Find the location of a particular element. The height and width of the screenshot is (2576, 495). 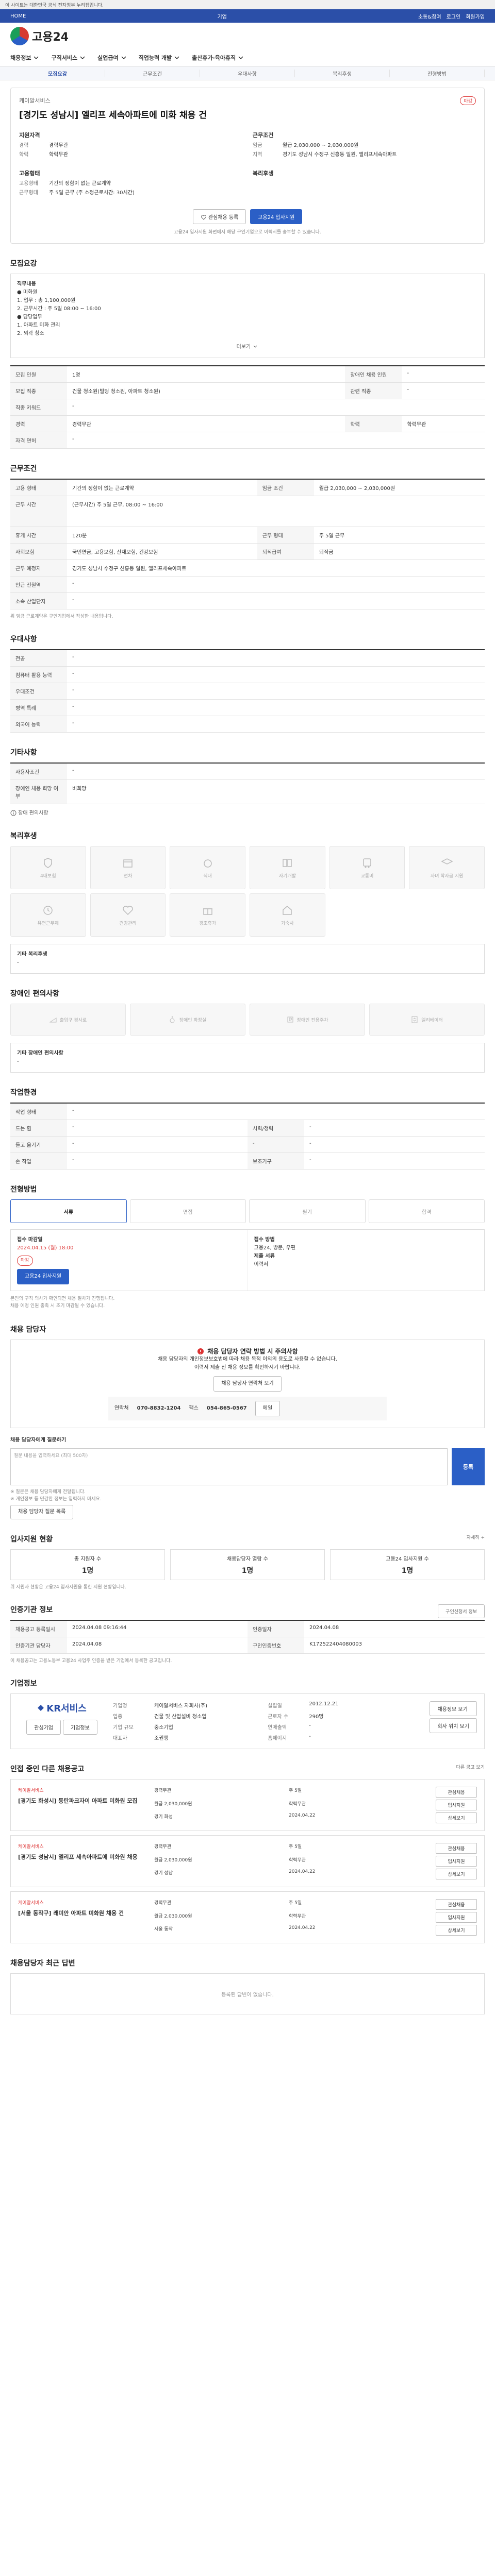

method-line: 고용24, 방문, 우편 is located at coordinates (275, 1248).